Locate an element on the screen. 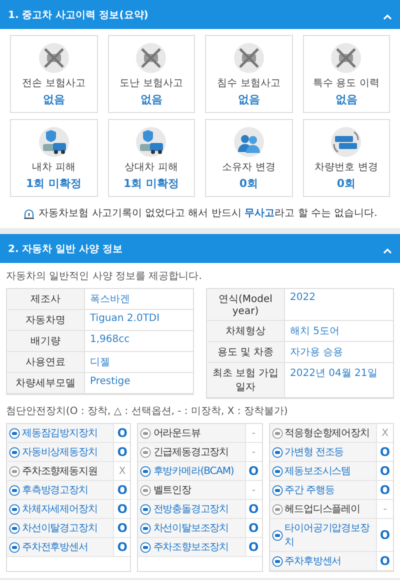  card-value: 1회 미확정 is located at coordinates (151, 183).